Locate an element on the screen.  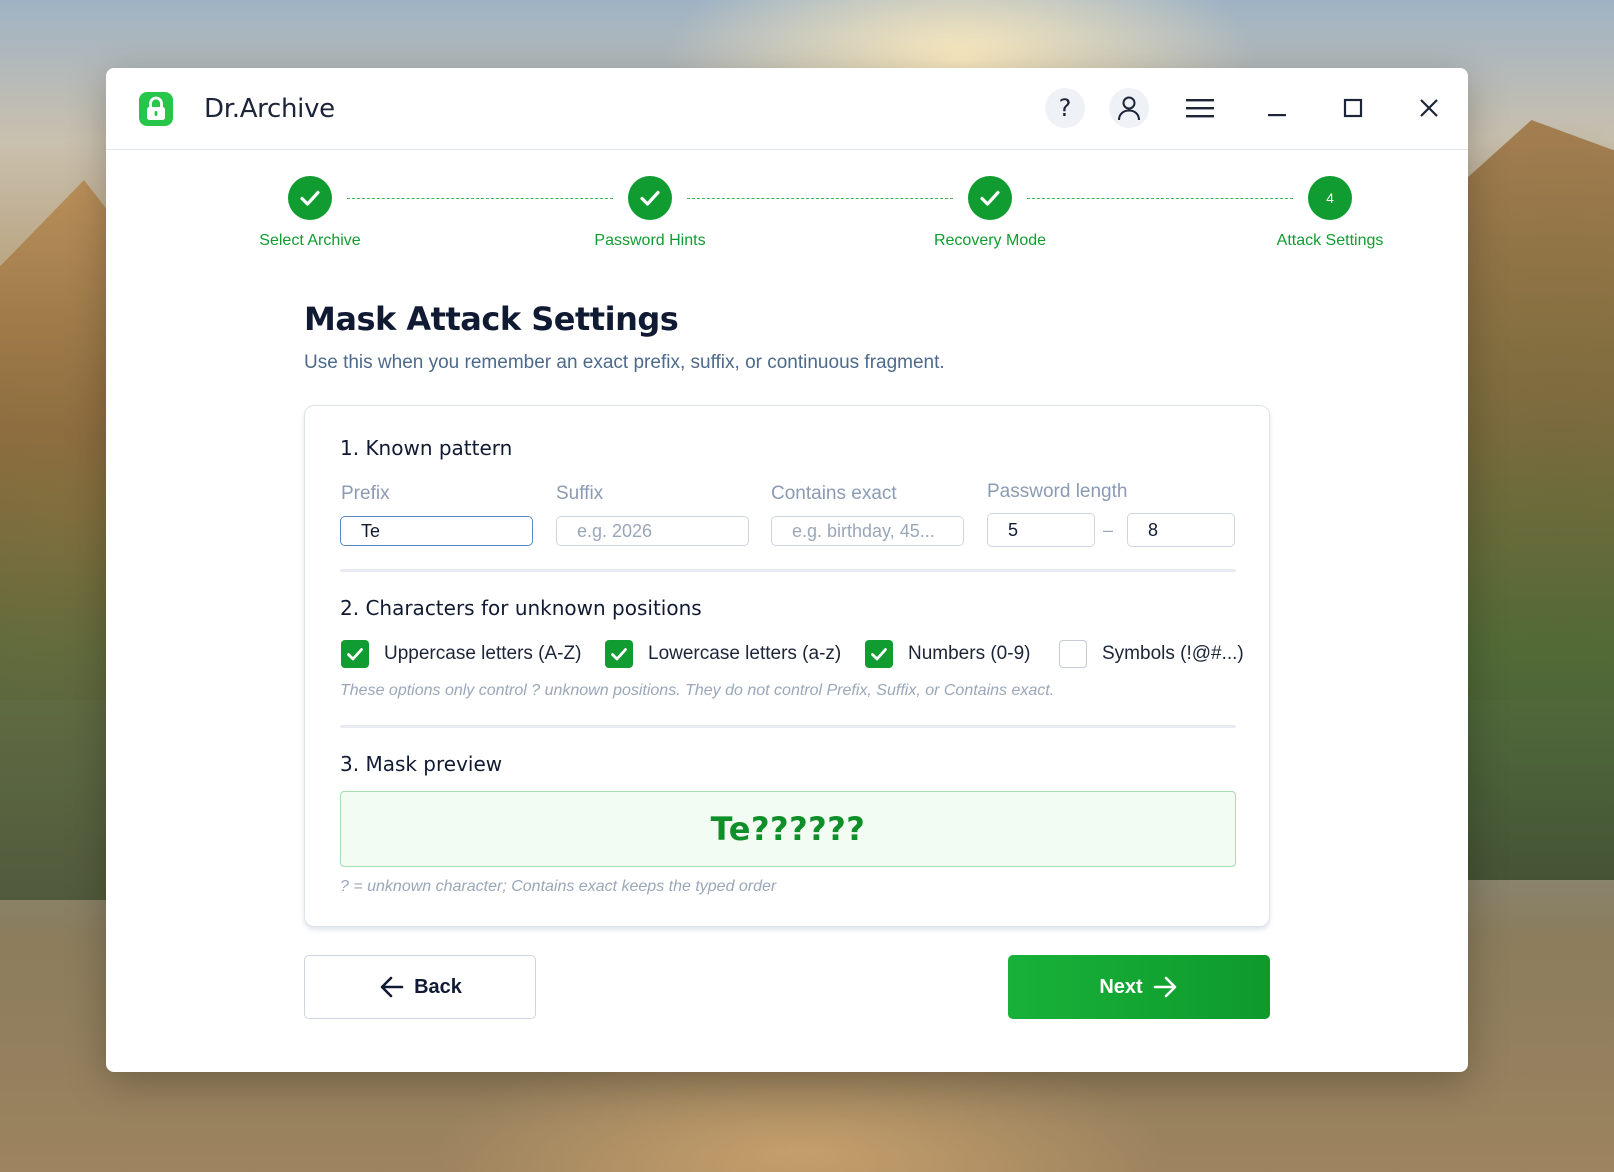
arrow-right-icon is located at coordinates (1165, 987).